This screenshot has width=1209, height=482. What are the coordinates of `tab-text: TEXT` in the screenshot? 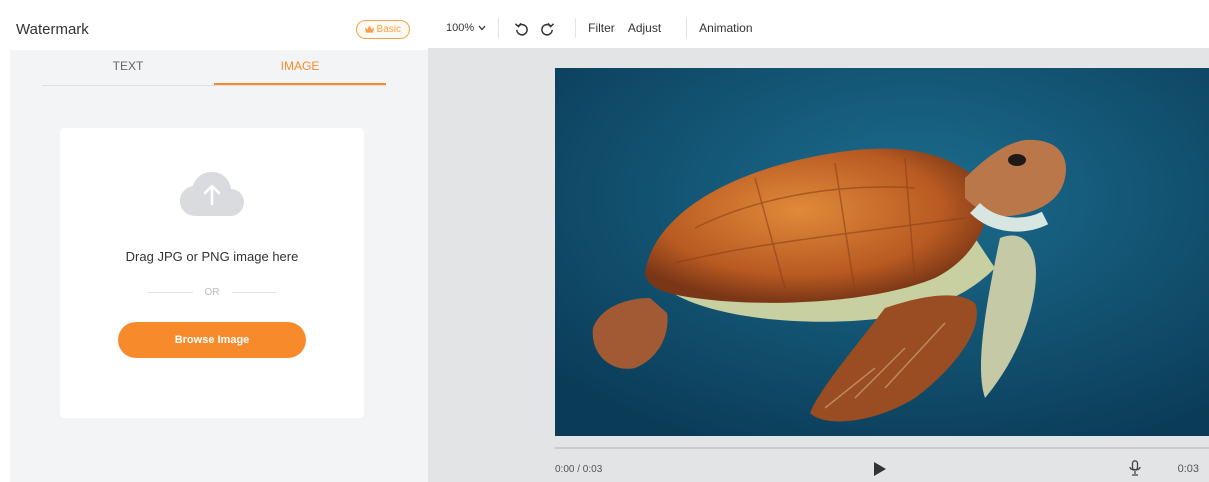 It's located at (128, 67).